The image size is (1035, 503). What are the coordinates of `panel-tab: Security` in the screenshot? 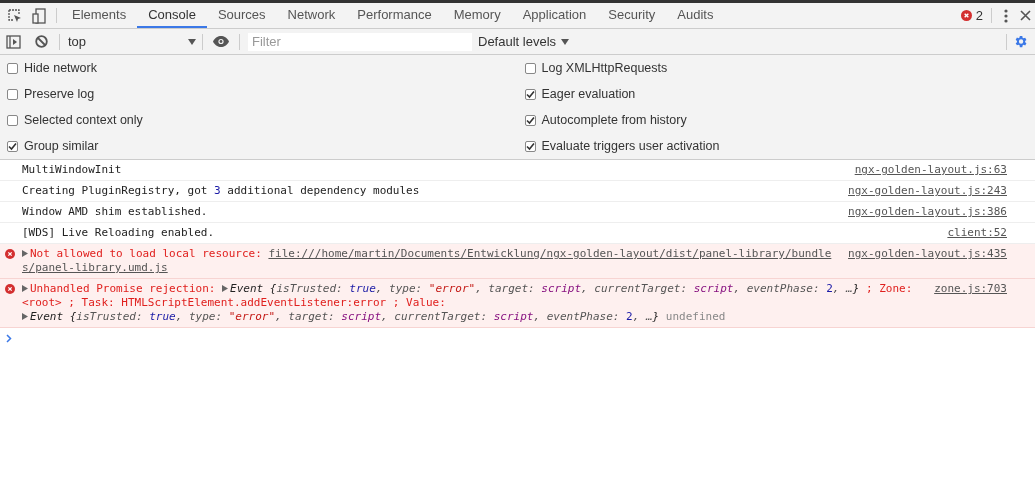 It's located at (632, 15).